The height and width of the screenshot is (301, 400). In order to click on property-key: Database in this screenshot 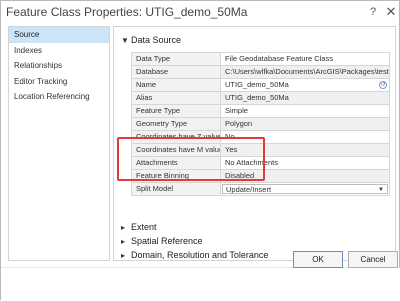, I will do `click(176, 72)`.